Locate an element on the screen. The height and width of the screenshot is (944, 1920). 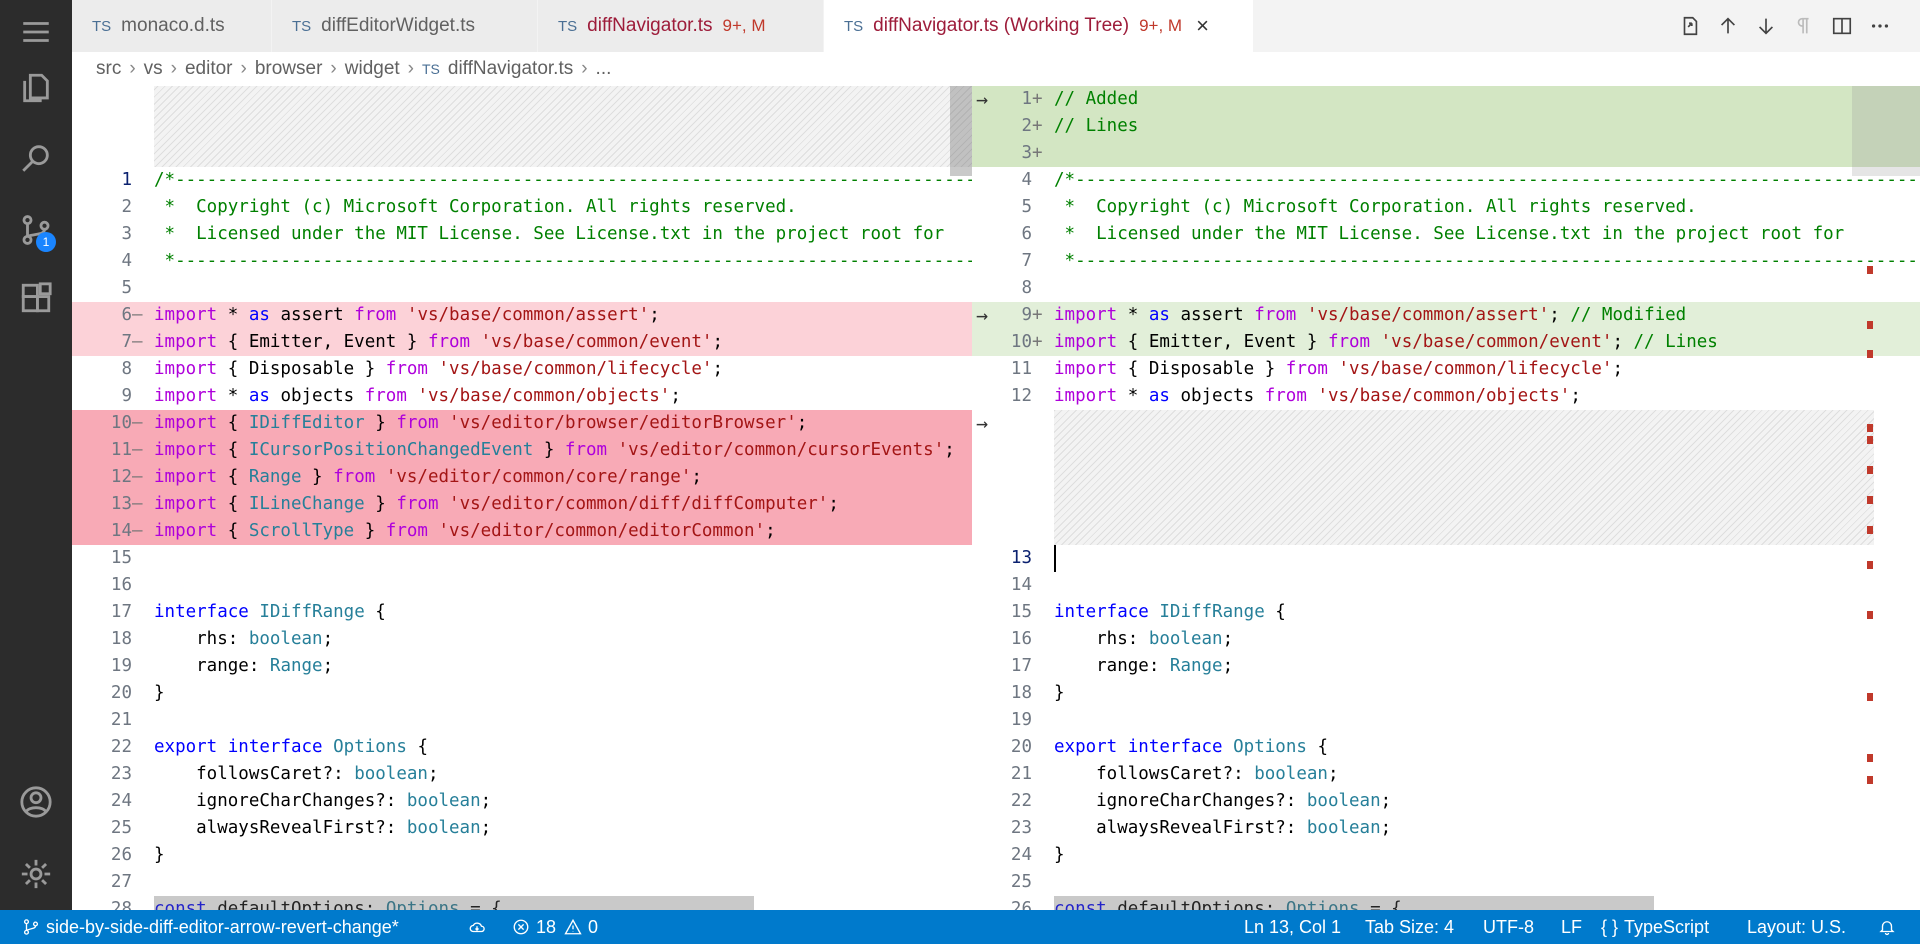
end-of-line: LF is located at coordinates (1571, 927).